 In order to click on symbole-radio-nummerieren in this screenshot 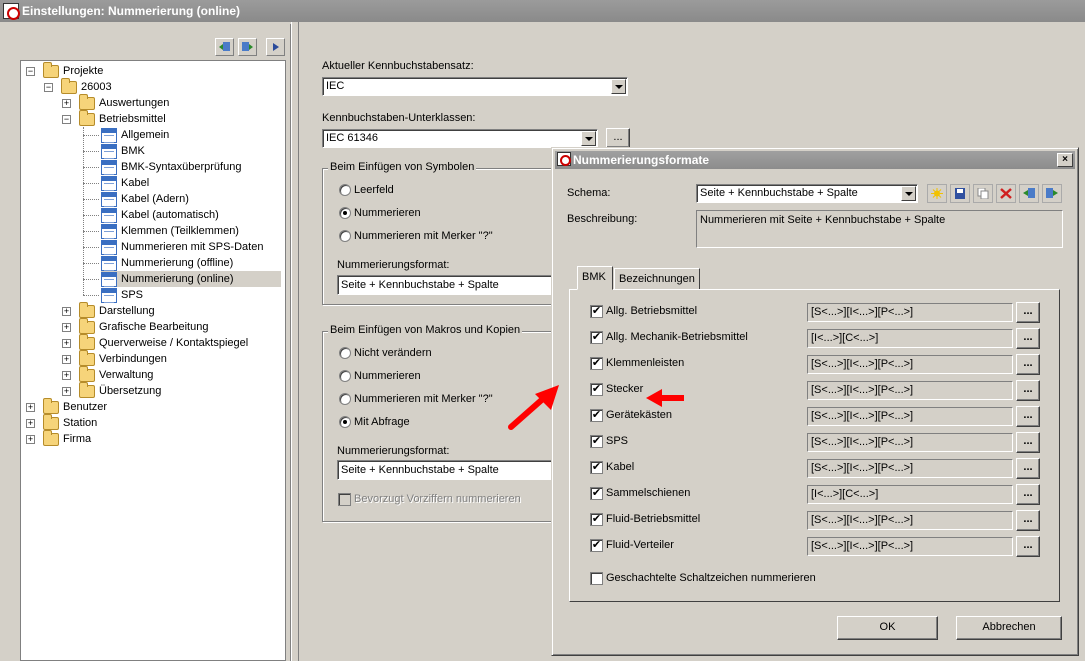, I will do `click(345, 213)`.